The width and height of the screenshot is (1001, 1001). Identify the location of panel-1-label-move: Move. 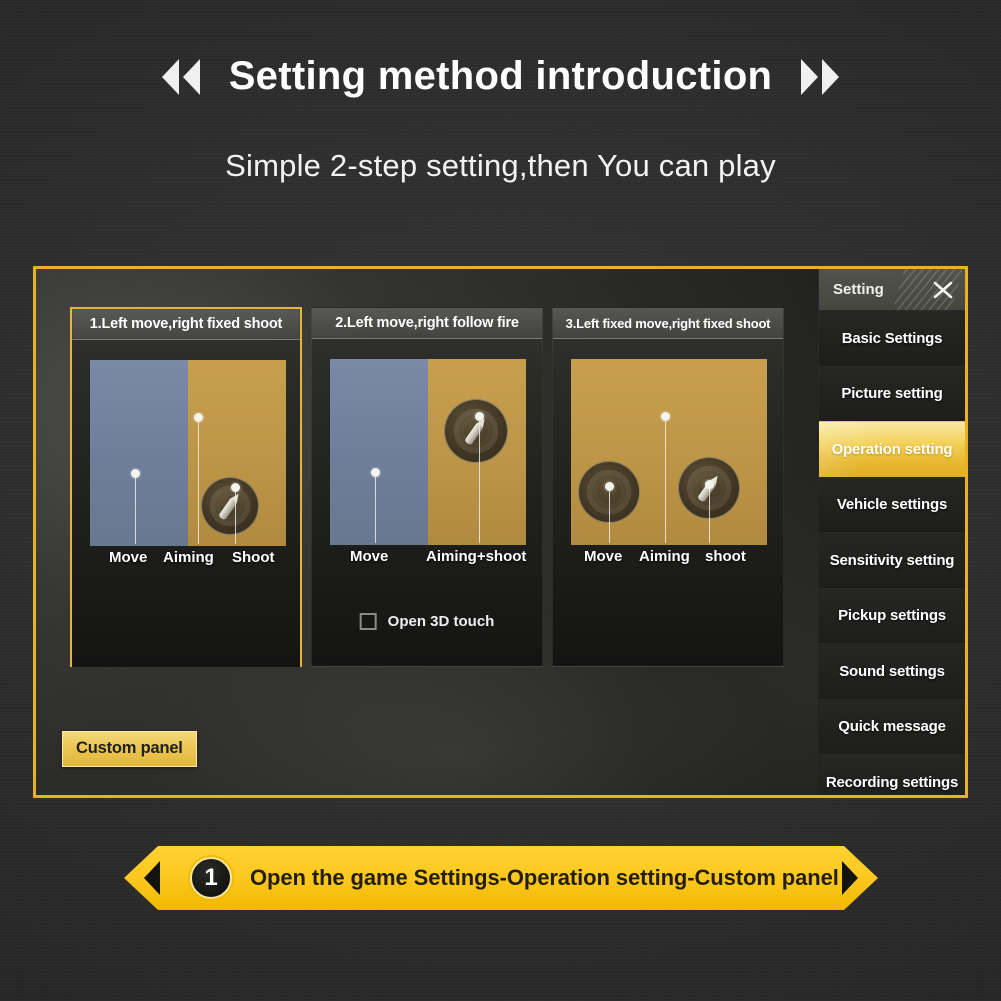
(128, 557).